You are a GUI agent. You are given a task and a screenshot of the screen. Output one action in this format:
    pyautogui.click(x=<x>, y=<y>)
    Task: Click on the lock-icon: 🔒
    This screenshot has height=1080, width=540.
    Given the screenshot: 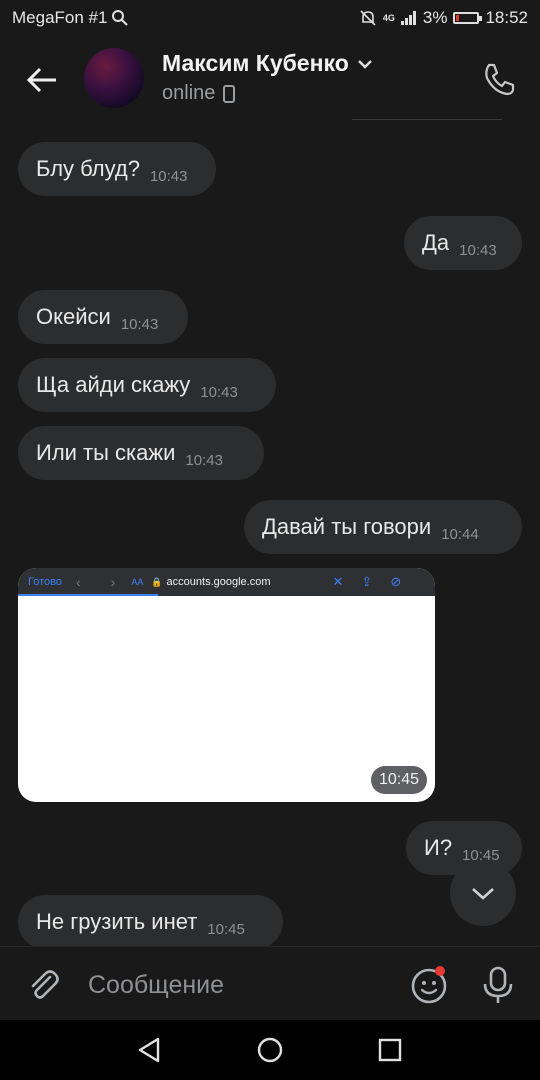 What is the action you would take?
    pyautogui.click(x=157, y=581)
    